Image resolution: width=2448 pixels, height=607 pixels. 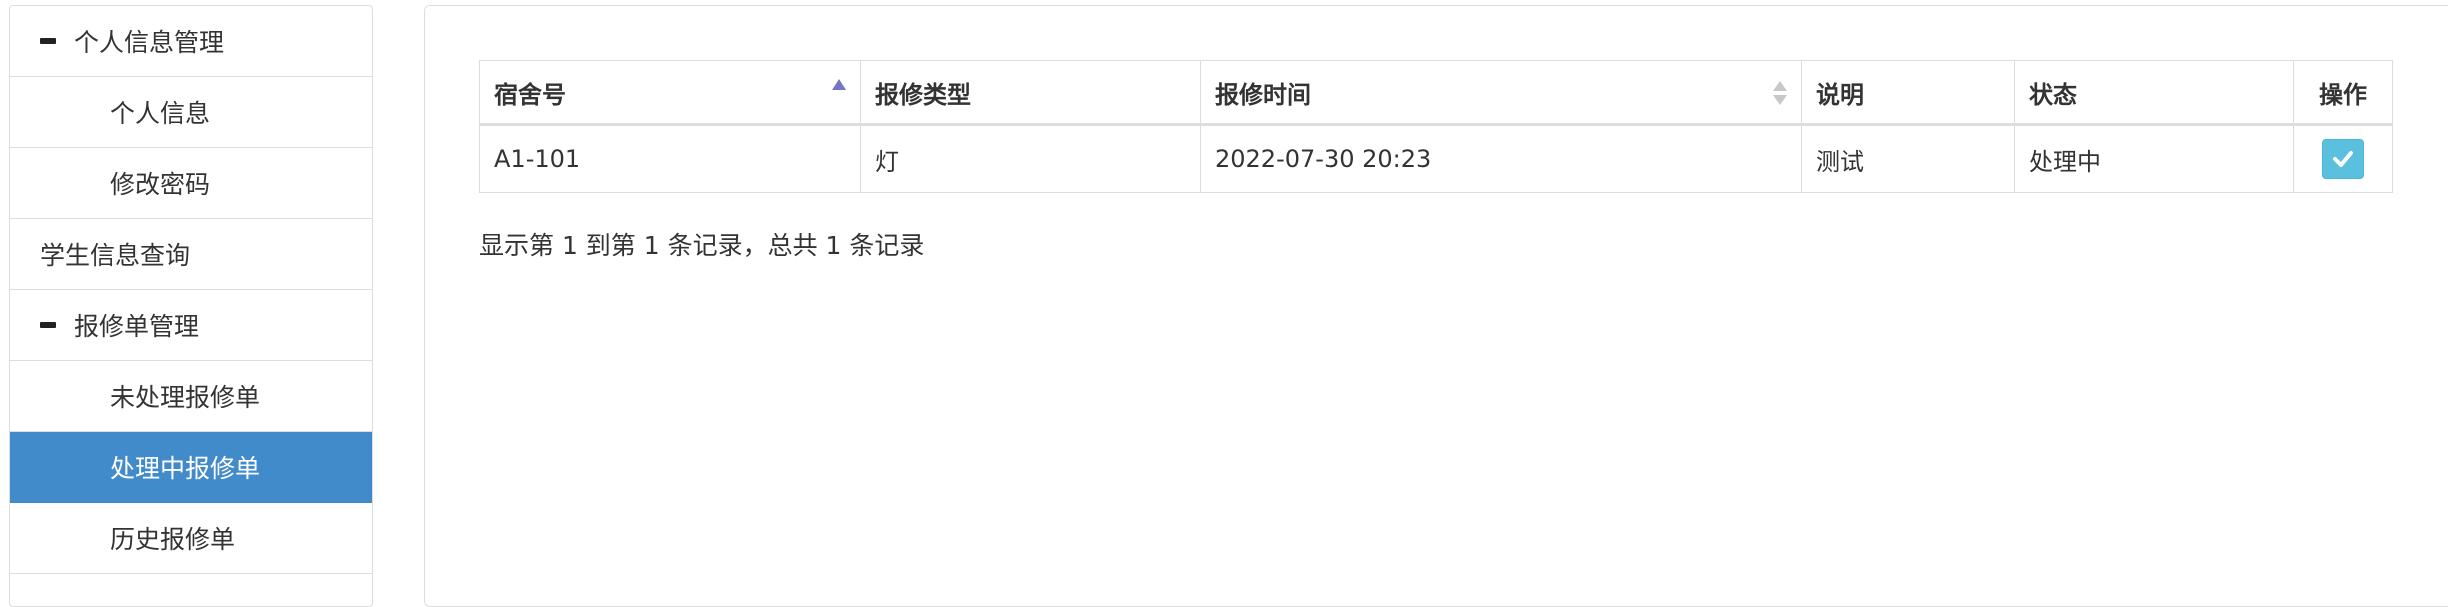 I want to click on sidebar-item-label: 未处理报修单, so click(x=185, y=397).